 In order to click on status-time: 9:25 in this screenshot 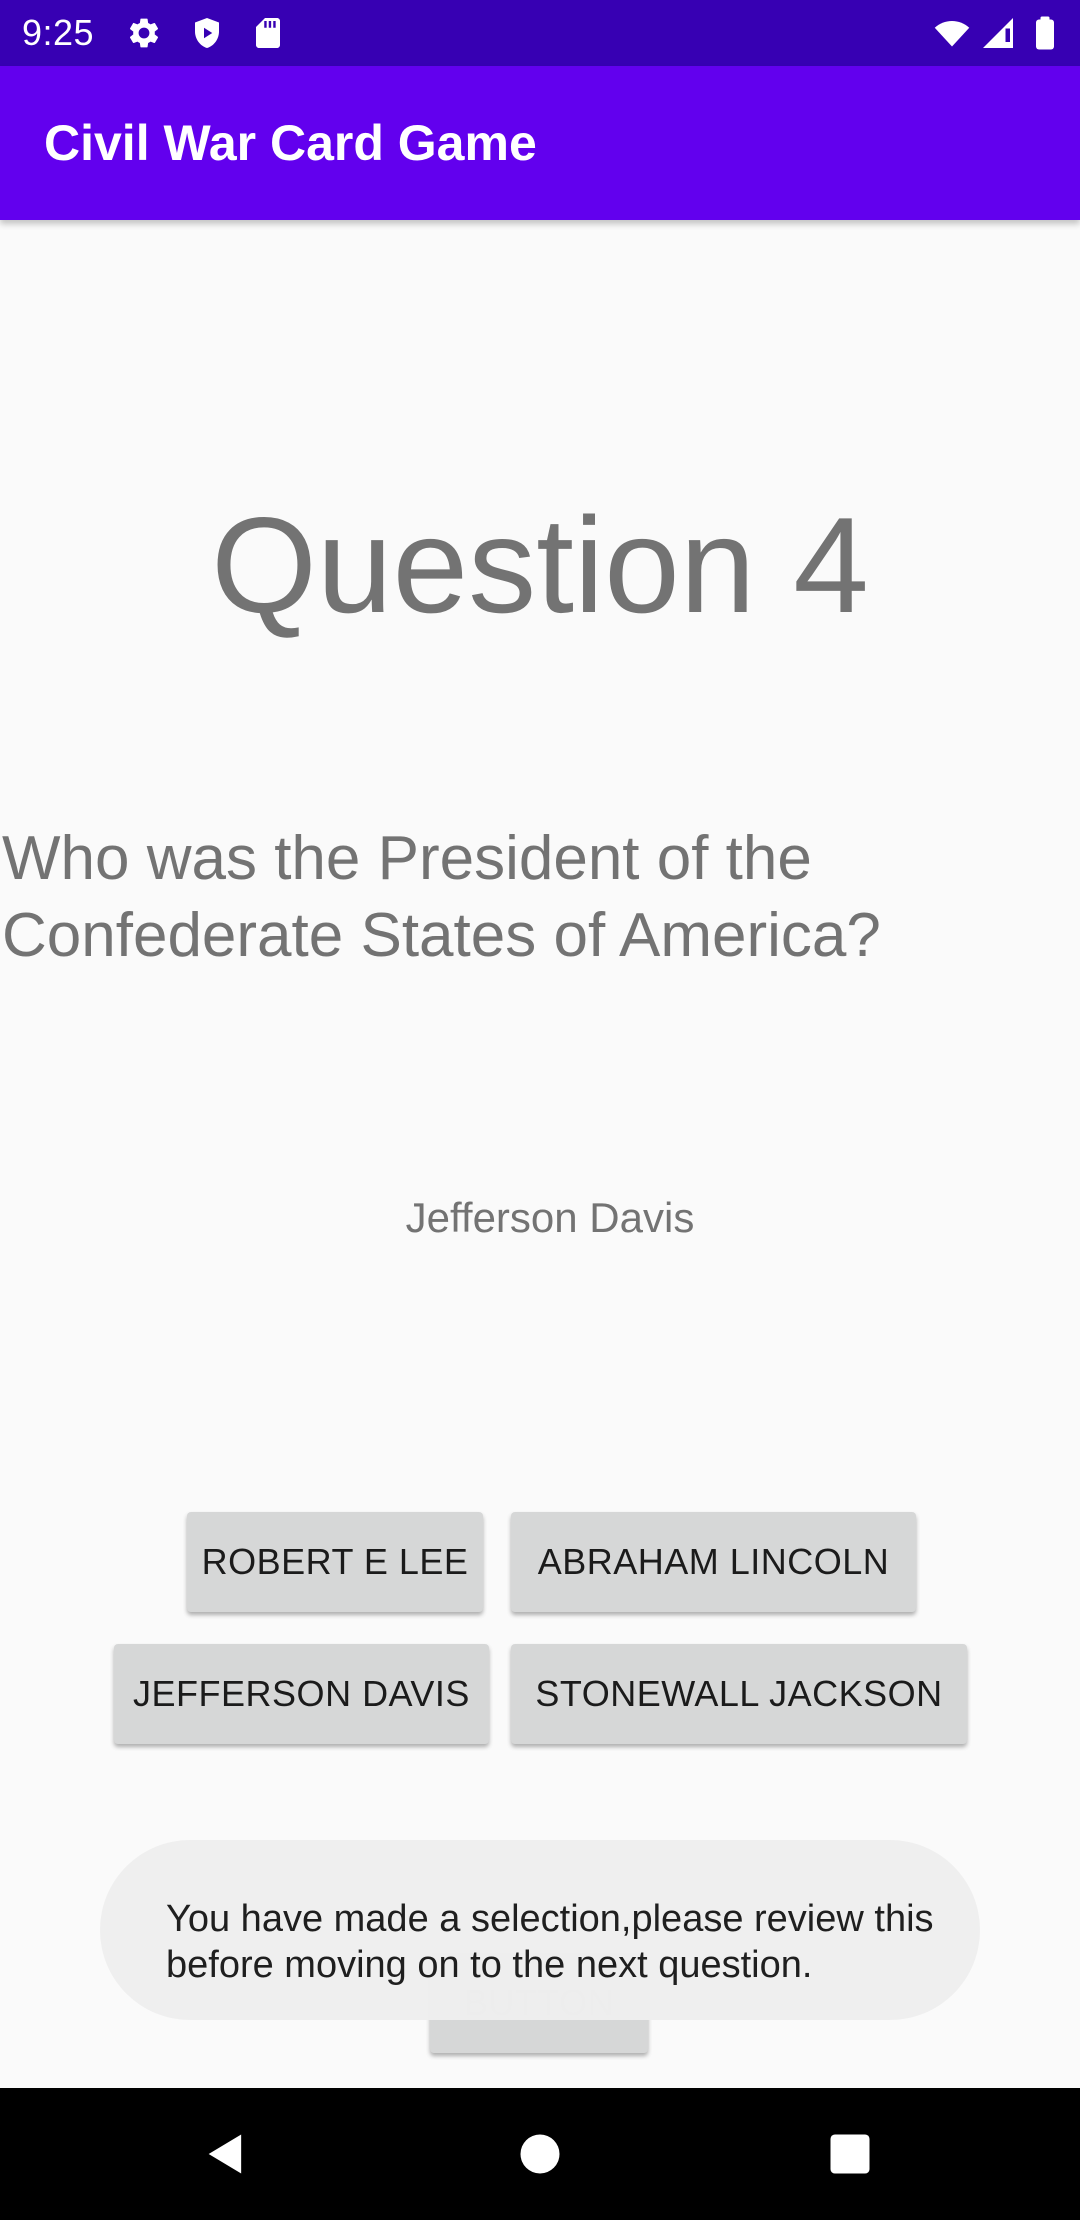, I will do `click(58, 32)`.